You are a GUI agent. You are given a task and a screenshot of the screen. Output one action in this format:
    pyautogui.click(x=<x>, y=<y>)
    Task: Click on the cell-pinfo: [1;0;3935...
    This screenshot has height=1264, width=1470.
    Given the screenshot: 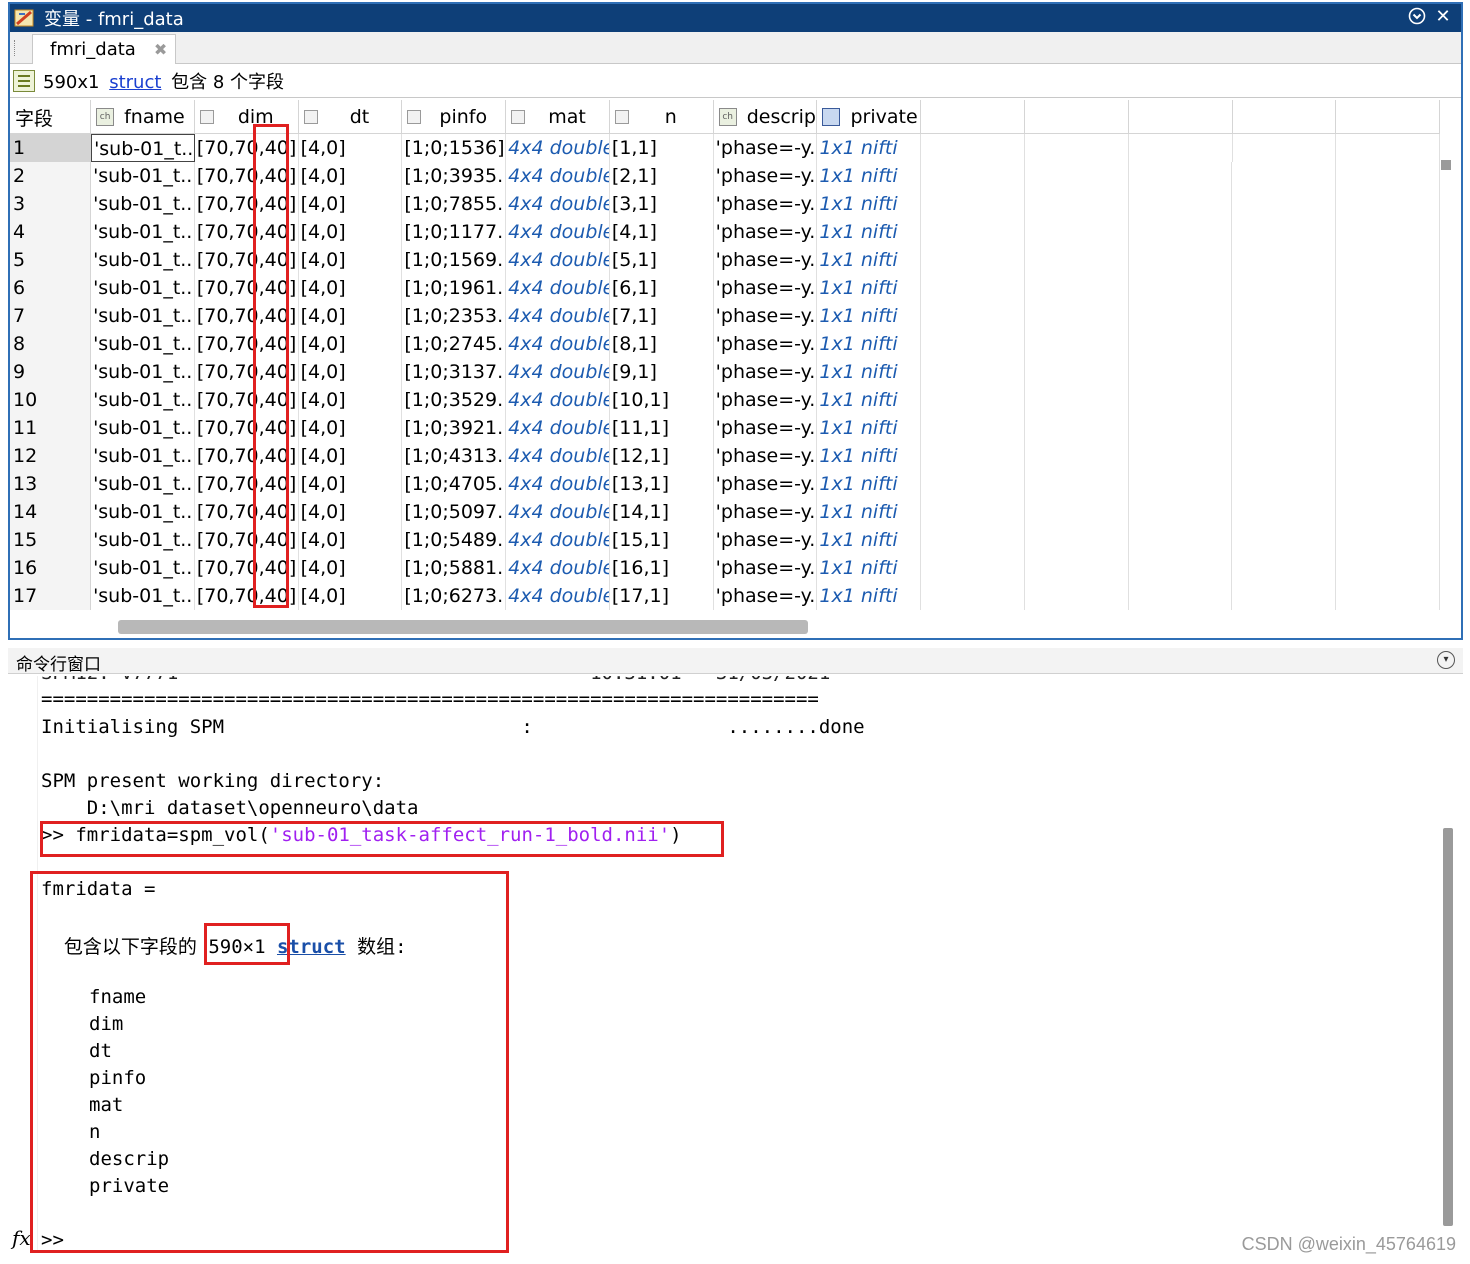 What is the action you would take?
    pyautogui.click(x=454, y=176)
    